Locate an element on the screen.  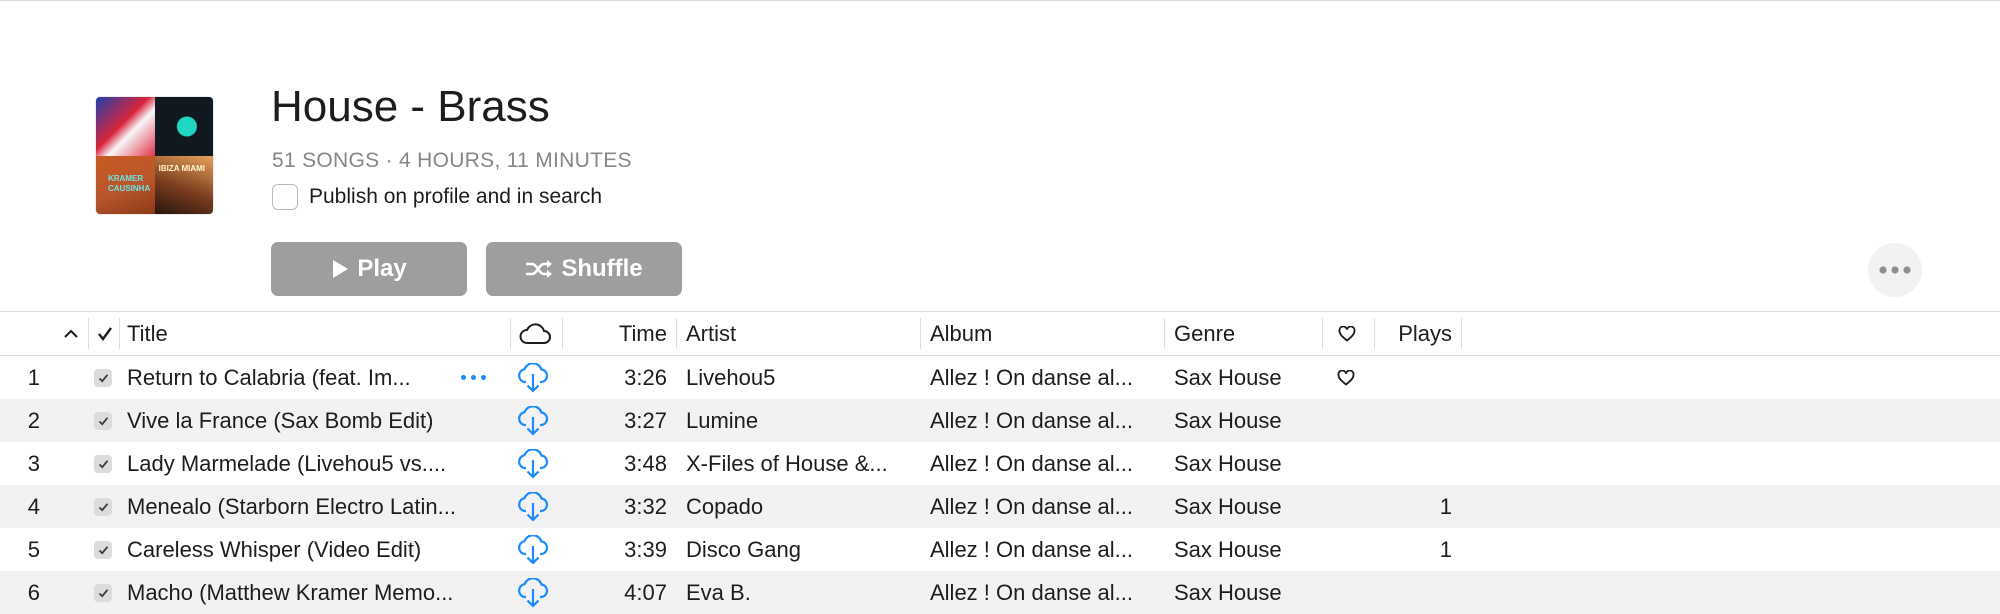
artwork-tile: KRAMER CAUSINHA is located at coordinates (125, 184).